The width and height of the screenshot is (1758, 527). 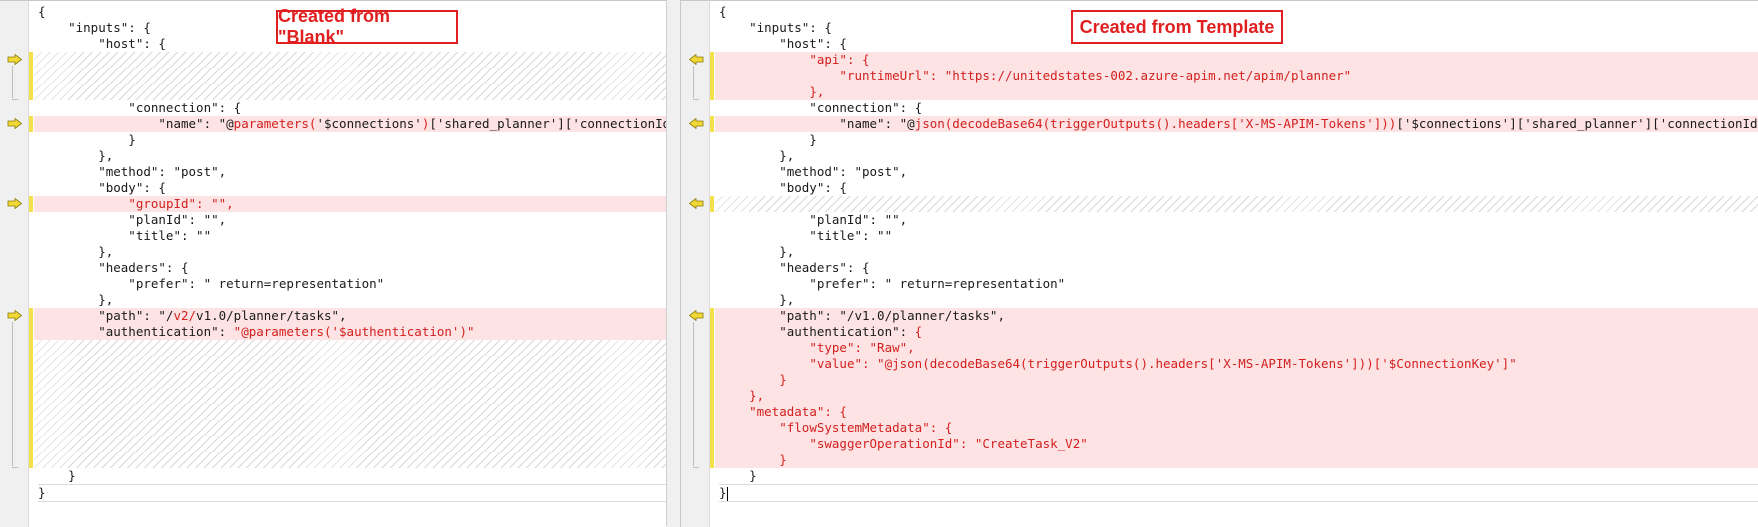 I want to click on code-line: "path": "/v1.0/planner/tasks",, so click(x=1236, y=316).